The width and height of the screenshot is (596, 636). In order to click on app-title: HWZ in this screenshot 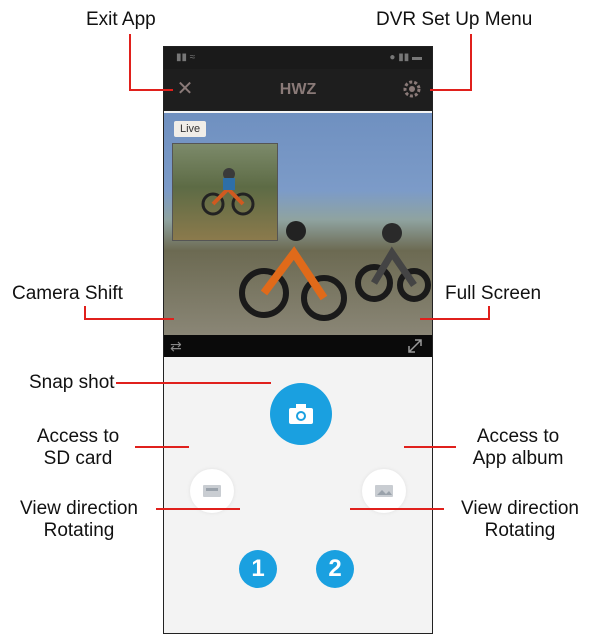, I will do `click(298, 89)`.